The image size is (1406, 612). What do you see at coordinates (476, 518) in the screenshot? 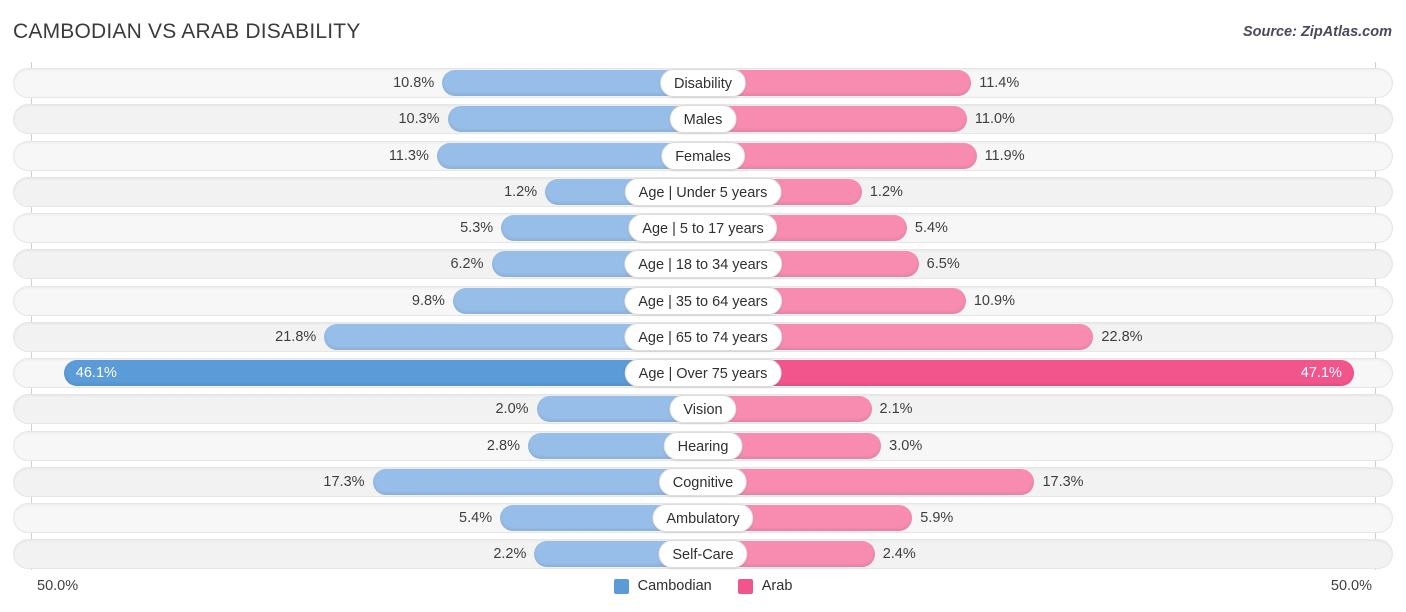
I see `value-label-cambodian: 5.4%` at bounding box center [476, 518].